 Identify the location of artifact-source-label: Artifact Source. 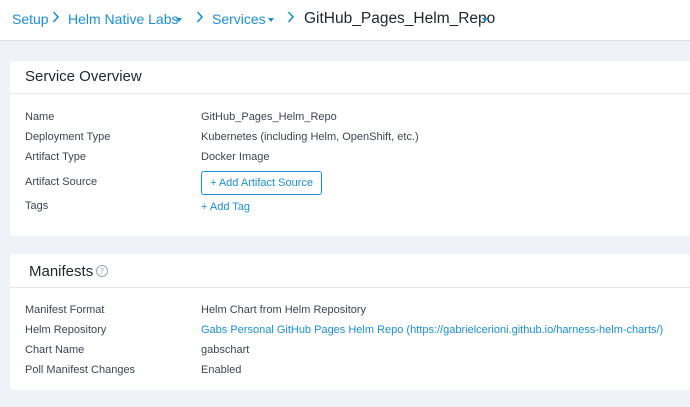
(61, 182).